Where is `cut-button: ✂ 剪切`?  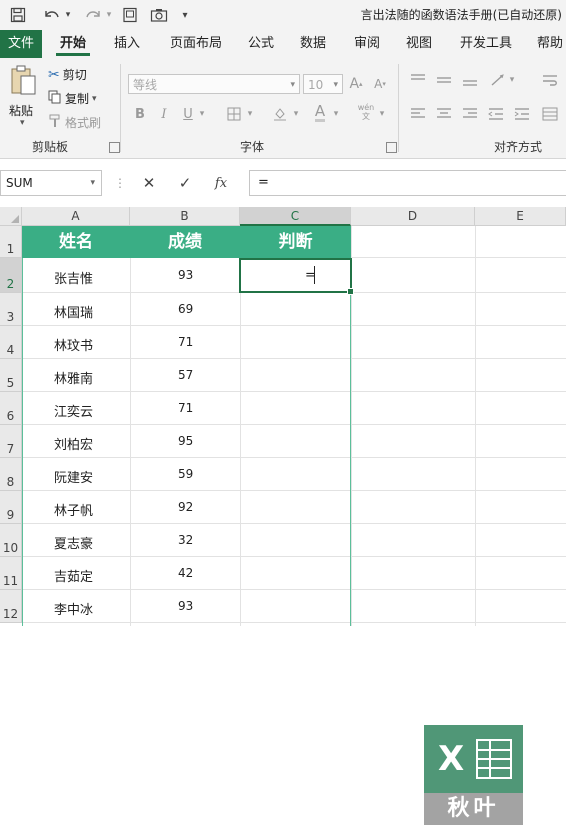
cut-button: ✂ 剪切 is located at coordinates (67, 74).